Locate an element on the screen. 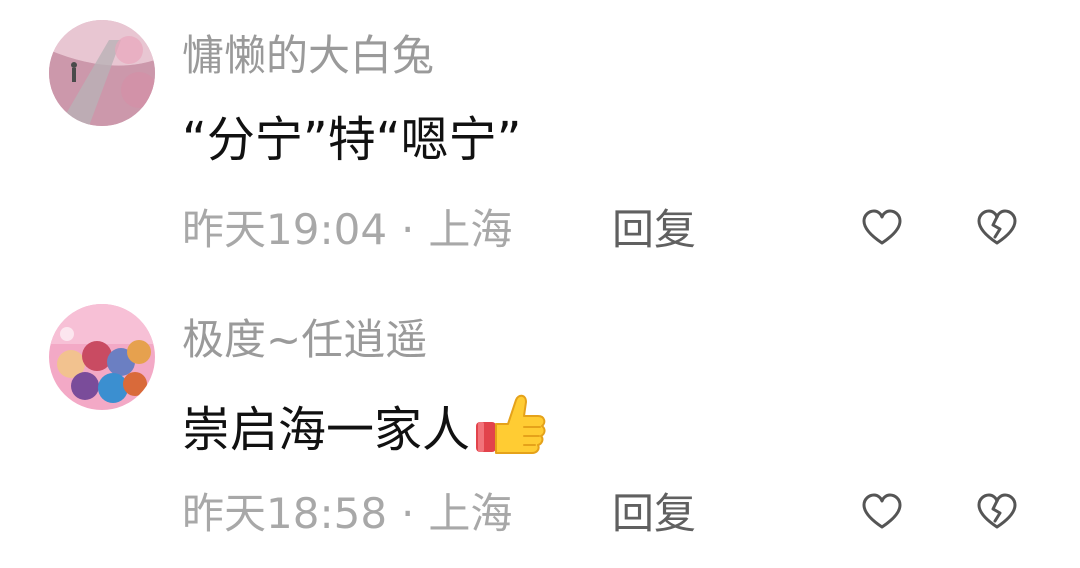  username: 慵懒的大白兔 is located at coordinates (308, 56).